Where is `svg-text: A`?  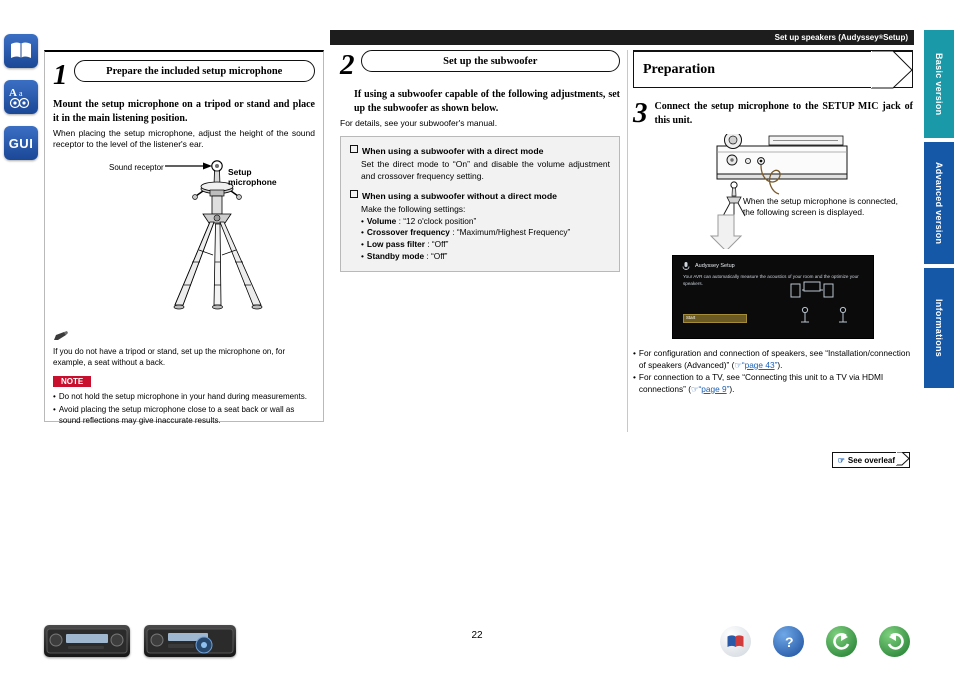 svg-text: A is located at coordinates (13, 93).